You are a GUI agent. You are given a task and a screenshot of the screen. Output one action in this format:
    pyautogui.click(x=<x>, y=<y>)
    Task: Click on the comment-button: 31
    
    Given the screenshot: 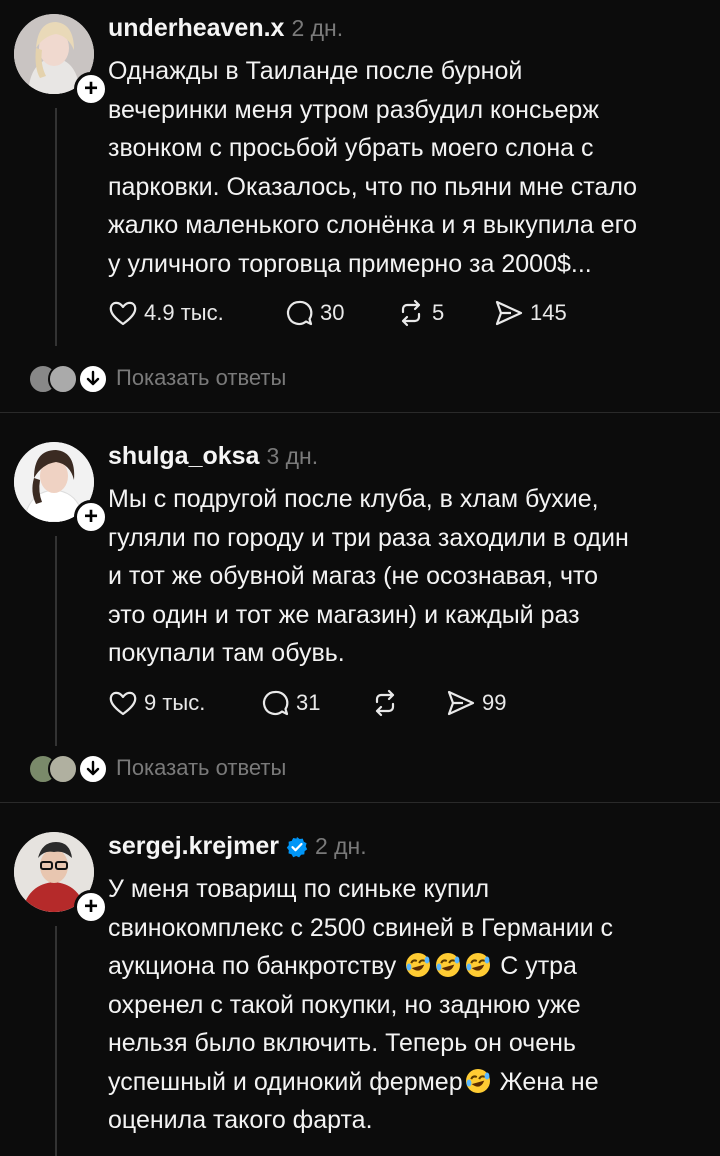 What is the action you would take?
    pyautogui.click(x=290, y=703)
    